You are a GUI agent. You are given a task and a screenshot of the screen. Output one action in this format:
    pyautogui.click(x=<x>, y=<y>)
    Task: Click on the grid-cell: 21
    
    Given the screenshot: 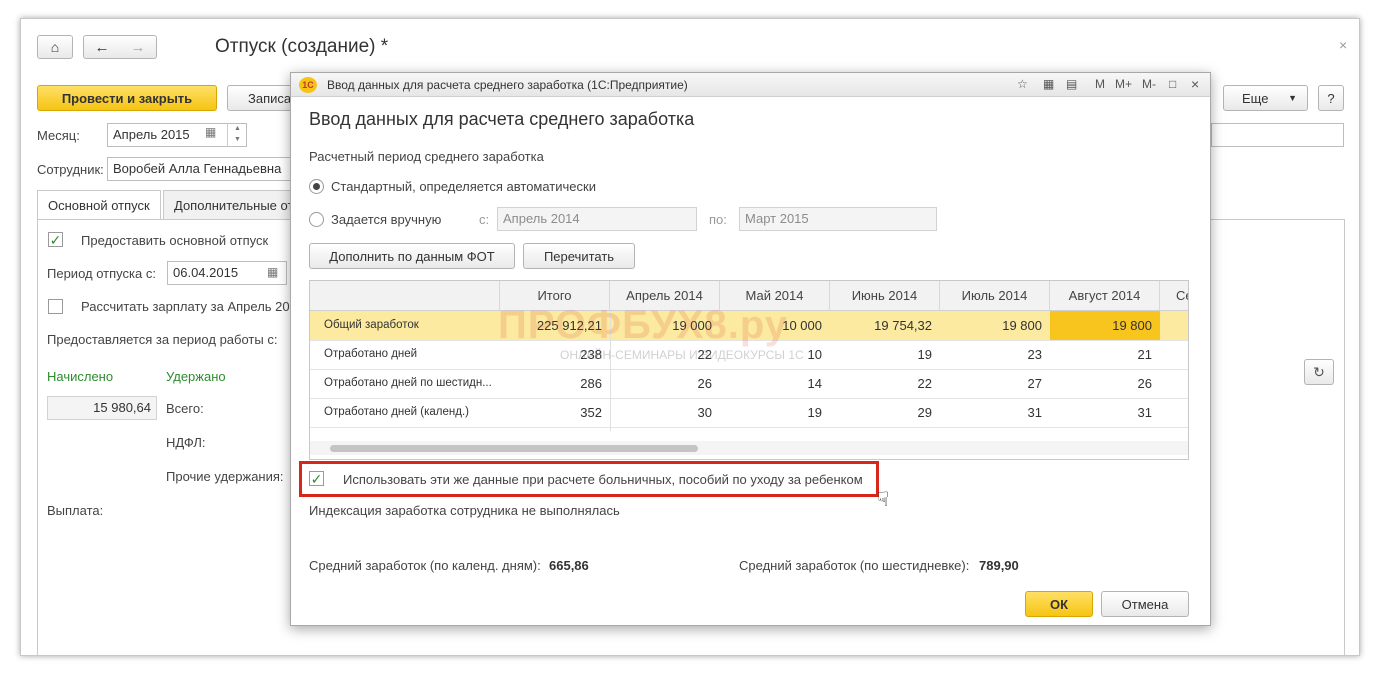 What is the action you would take?
    pyautogui.click(x=1105, y=354)
    